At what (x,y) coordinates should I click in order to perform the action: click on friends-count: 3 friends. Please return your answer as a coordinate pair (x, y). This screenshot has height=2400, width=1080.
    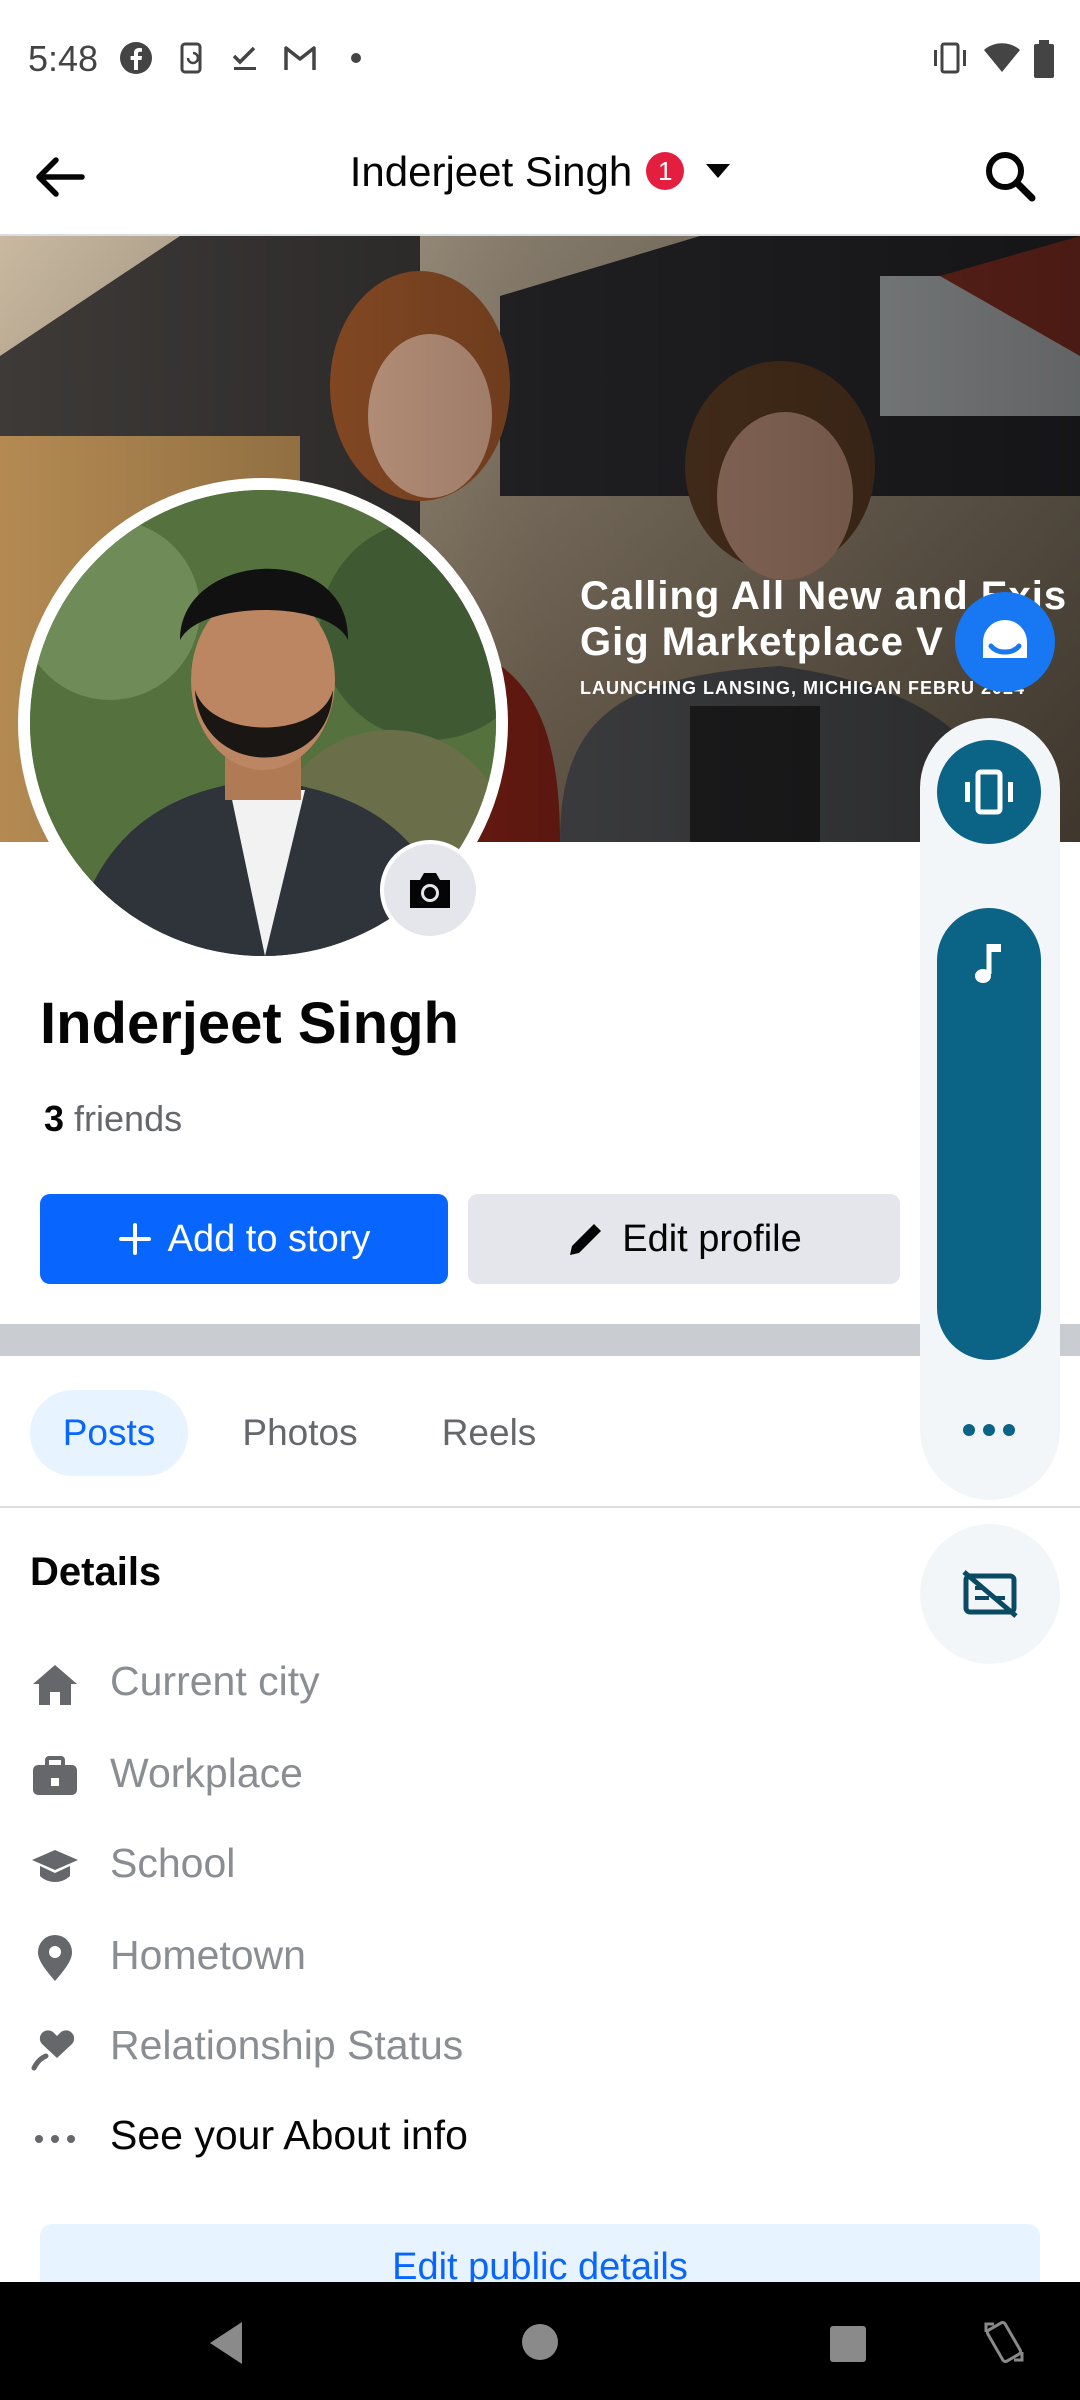
    Looking at the image, I should click on (113, 1119).